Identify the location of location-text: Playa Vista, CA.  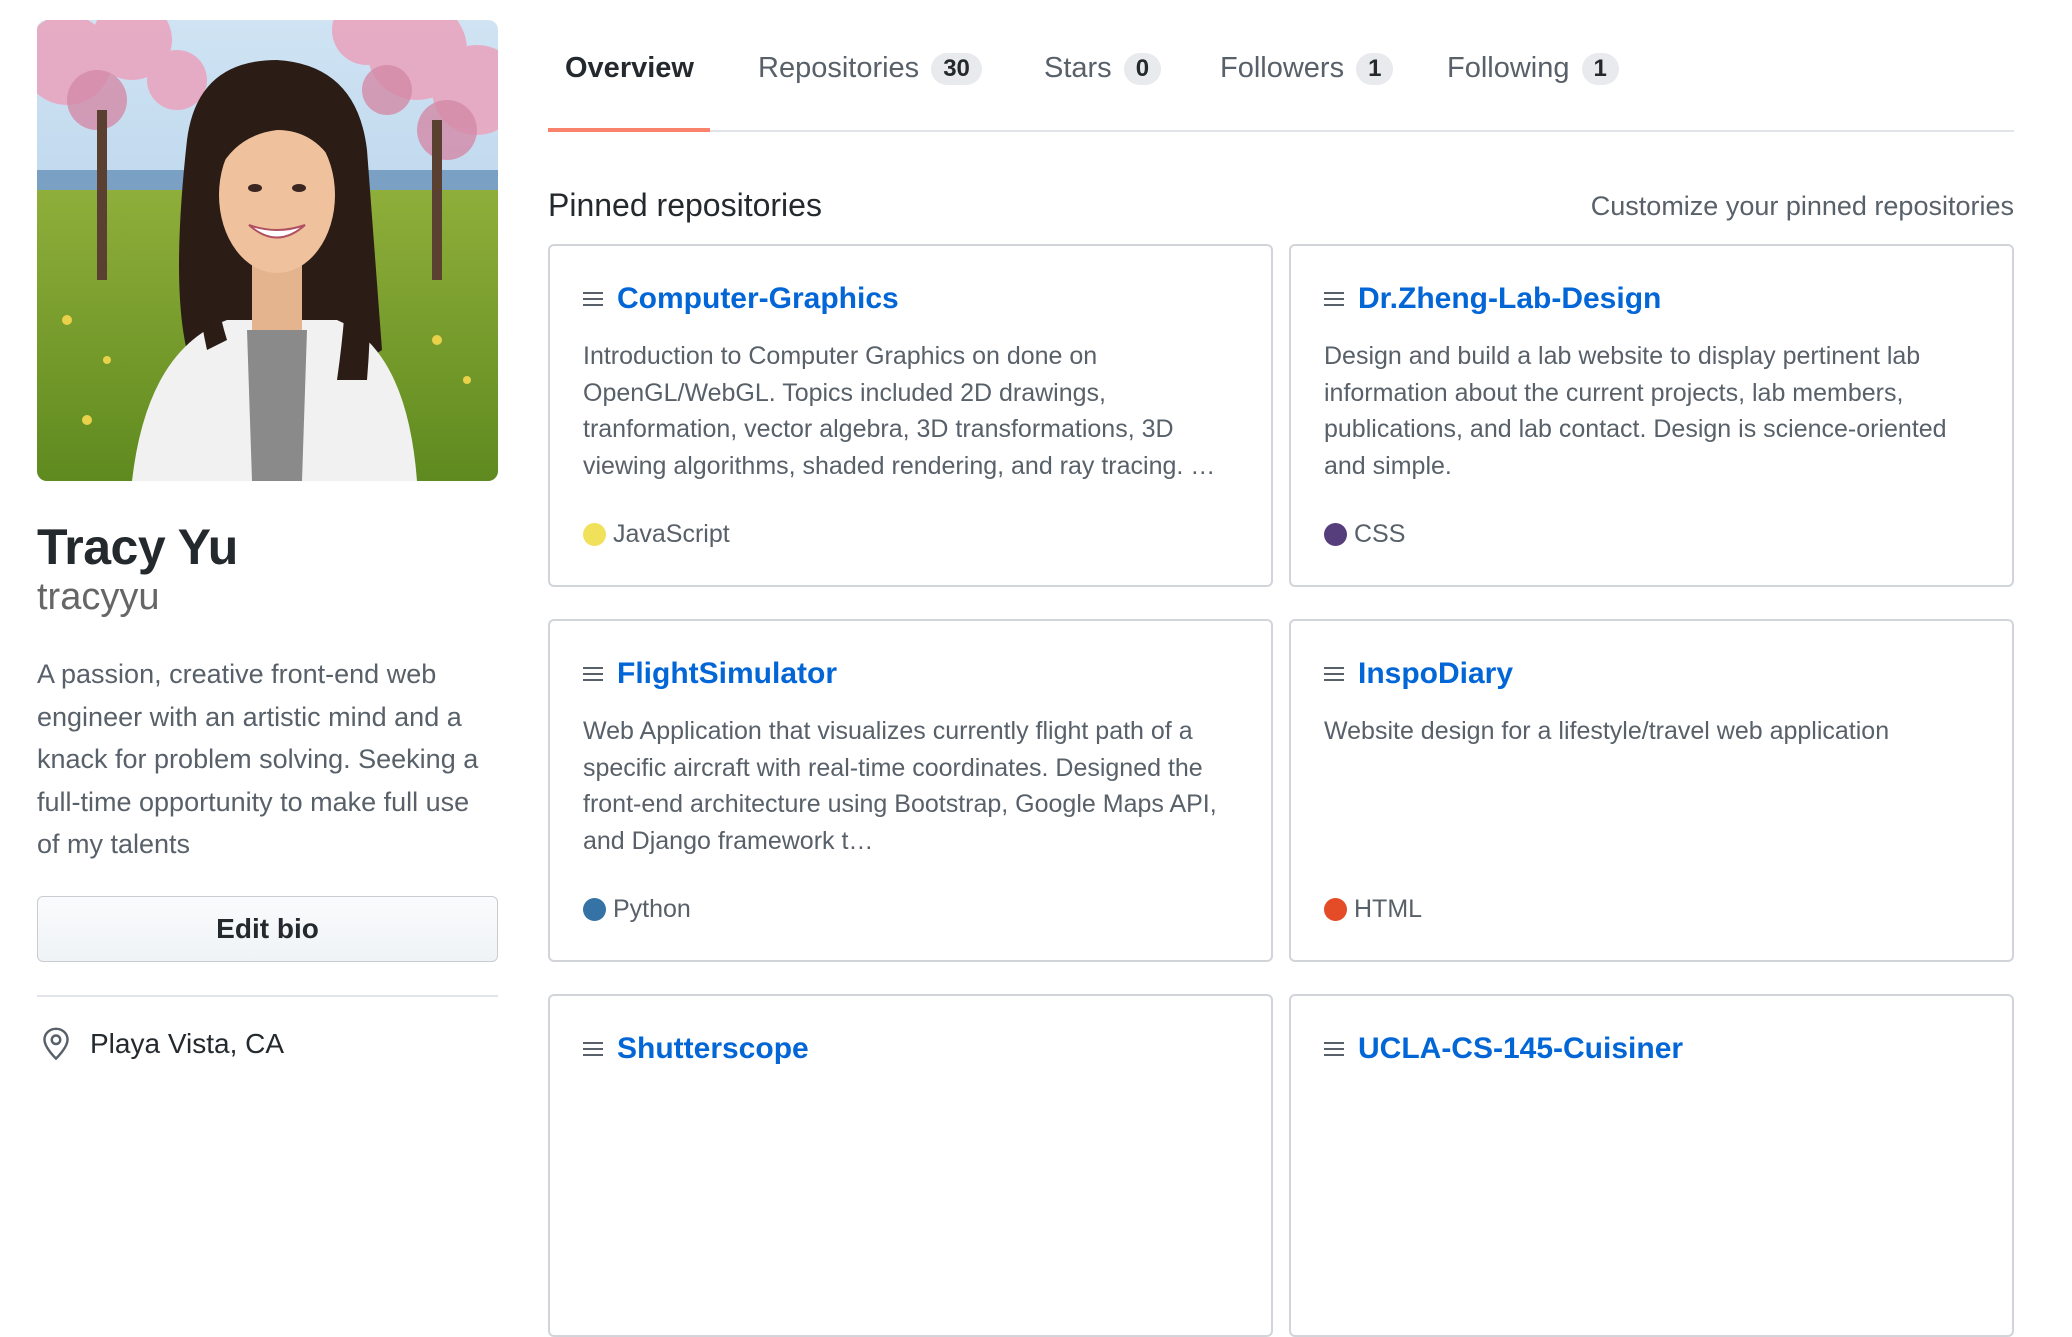
(187, 1043).